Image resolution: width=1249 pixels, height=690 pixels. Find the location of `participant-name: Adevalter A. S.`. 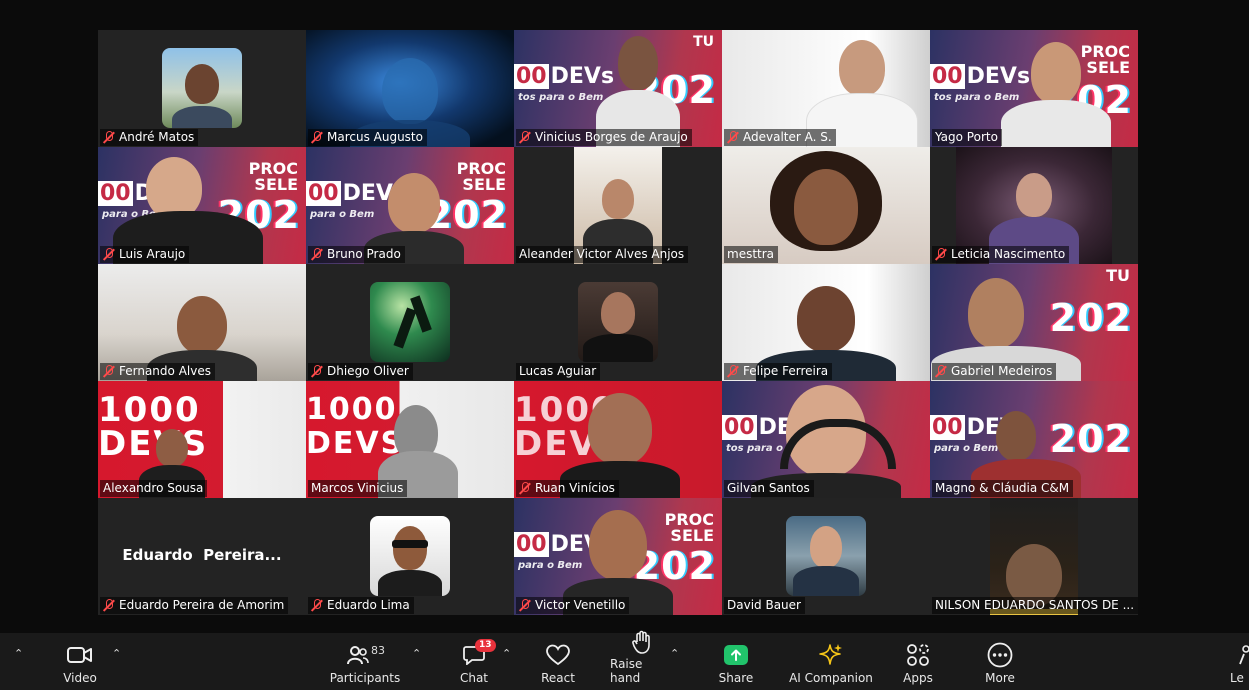

participant-name: Adevalter A. S. is located at coordinates (787, 137).